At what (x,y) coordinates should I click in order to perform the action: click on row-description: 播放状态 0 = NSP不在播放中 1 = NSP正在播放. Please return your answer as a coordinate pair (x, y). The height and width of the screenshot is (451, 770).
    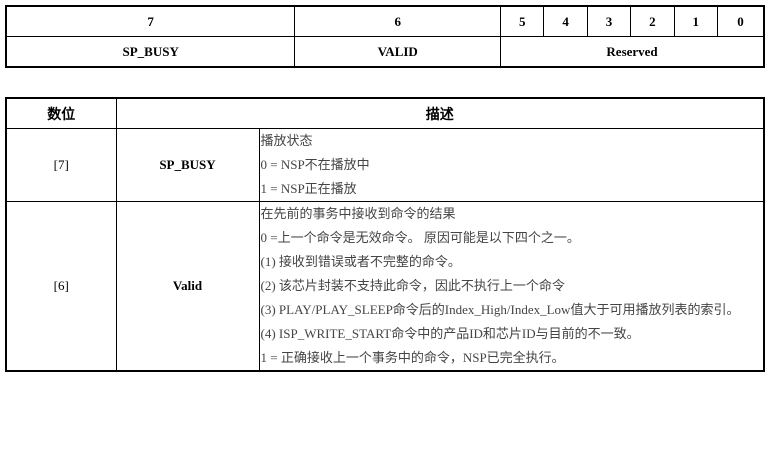
    Looking at the image, I should click on (511, 165).